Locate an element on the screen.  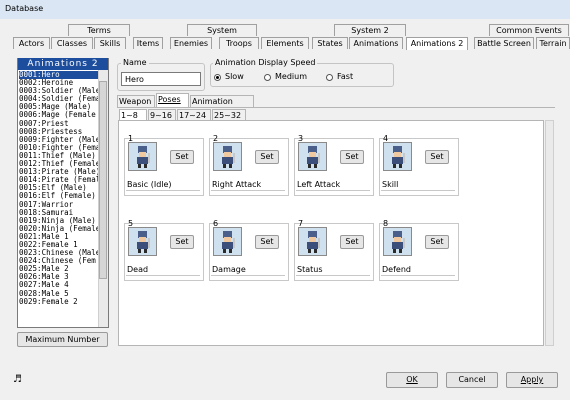
tab-common-events: Common Events is located at coordinates (529, 30).